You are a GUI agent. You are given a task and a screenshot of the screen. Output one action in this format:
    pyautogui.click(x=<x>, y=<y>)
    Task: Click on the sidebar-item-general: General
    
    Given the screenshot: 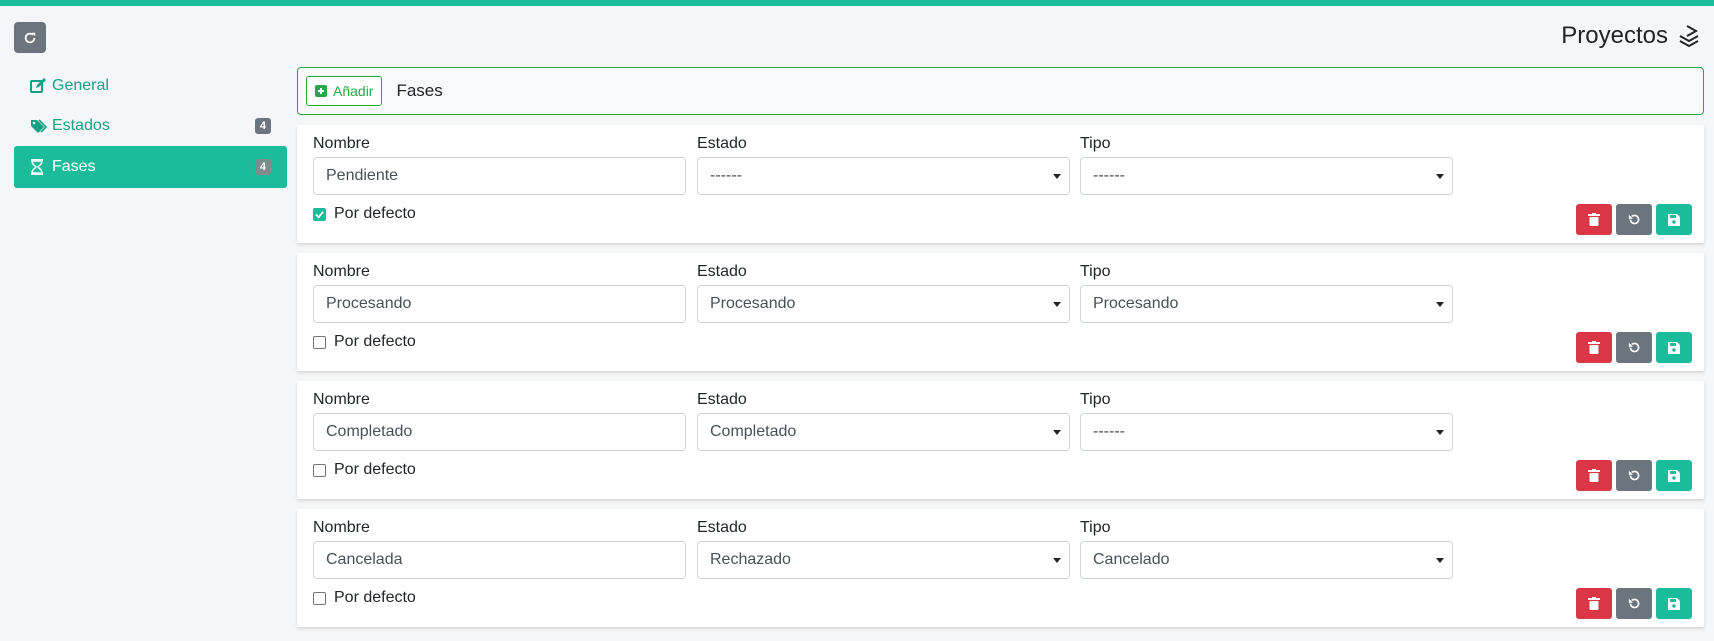 What is the action you would take?
    pyautogui.click(x=150, y=86)
    